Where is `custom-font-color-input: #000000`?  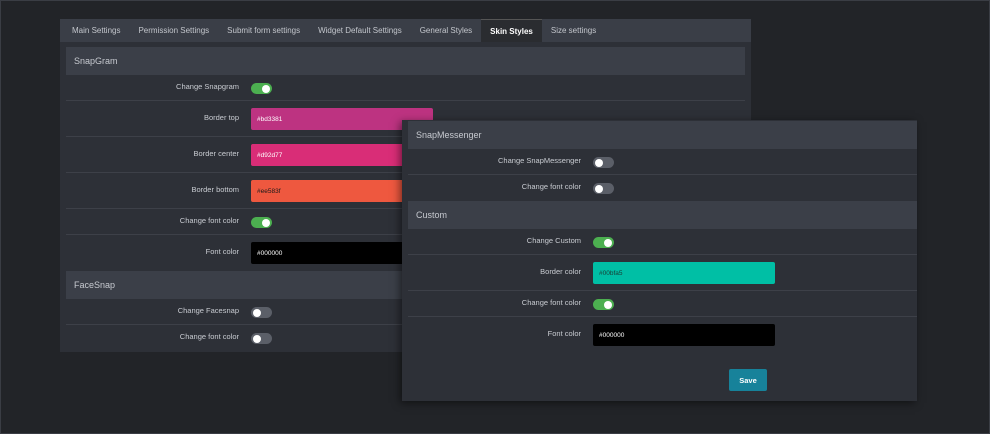
custom-font-color-input: #000000 is located at coordinates (684, 335).